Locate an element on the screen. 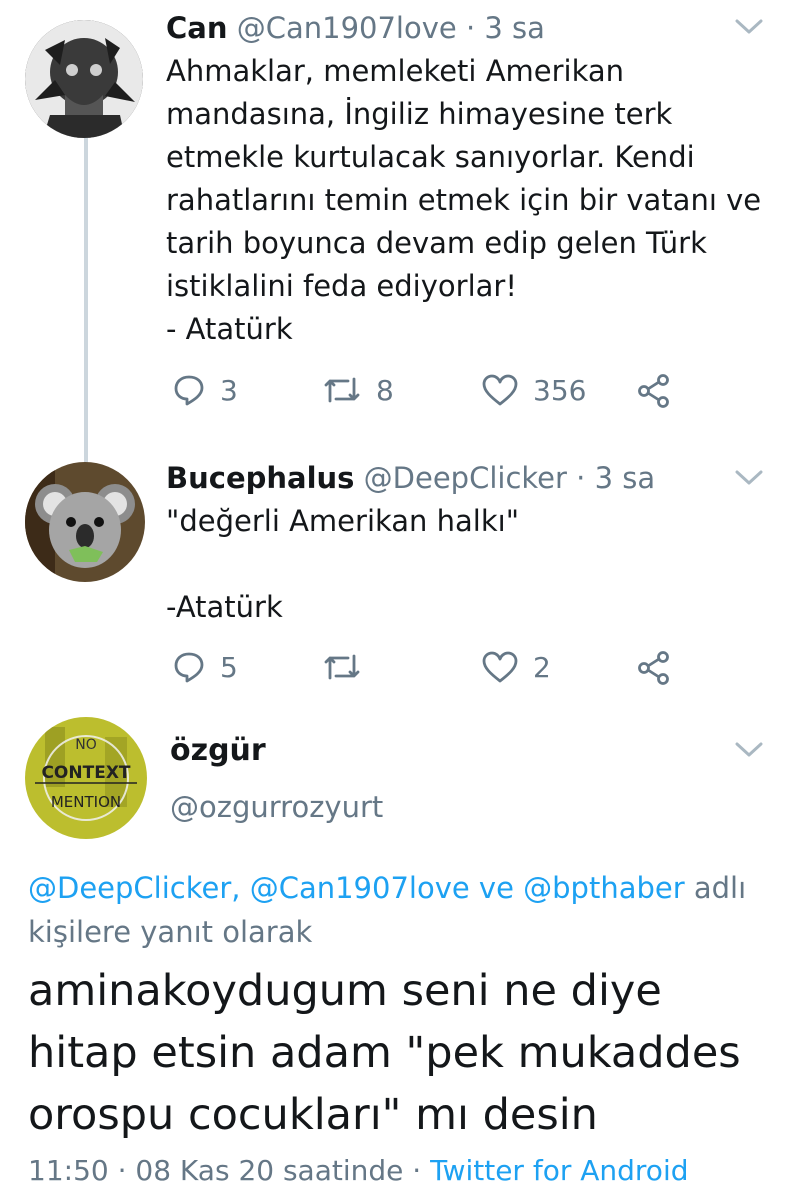  reply-count: 3 is located at coordinates (229, 390).